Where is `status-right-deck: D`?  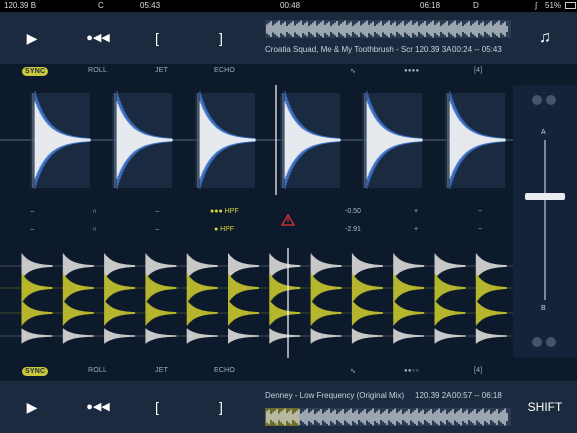 status-right-deck: D is located at coordinates (476, 5).